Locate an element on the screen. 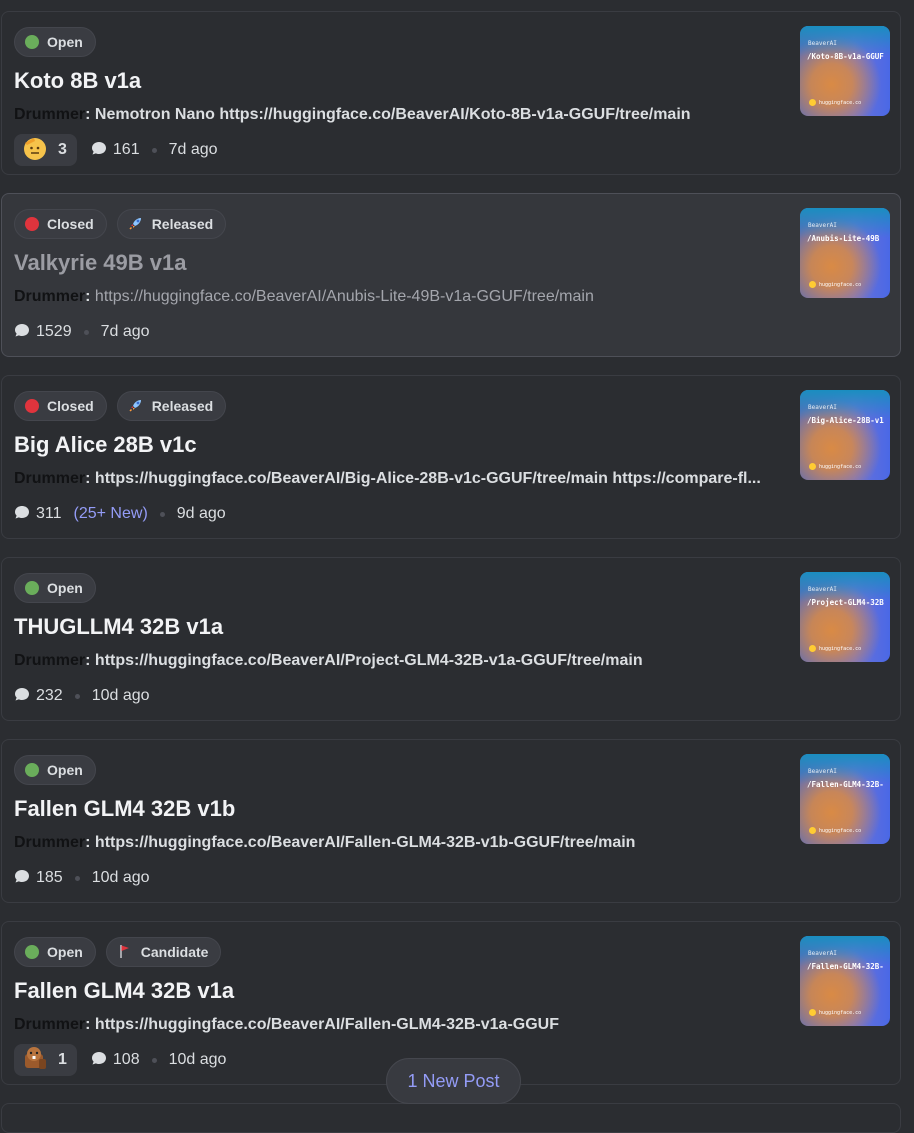  reply-count: 108 is located at coordinates (126, 1059).